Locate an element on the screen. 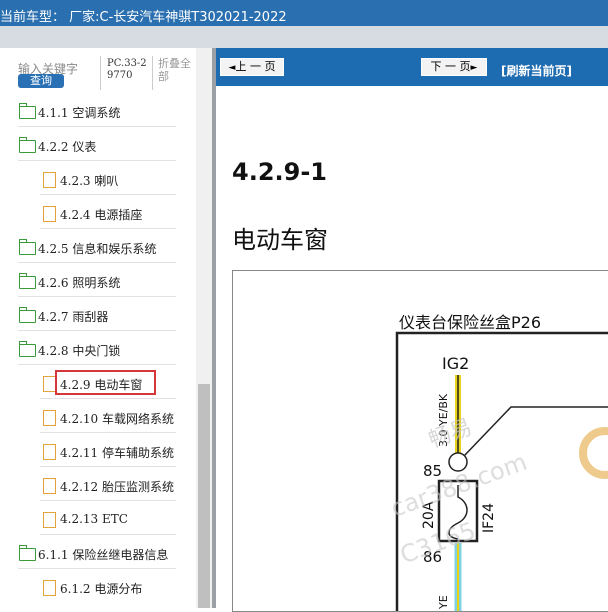  tree-item: 4.1.1 空调系统 is located at coordinates (98, 110).